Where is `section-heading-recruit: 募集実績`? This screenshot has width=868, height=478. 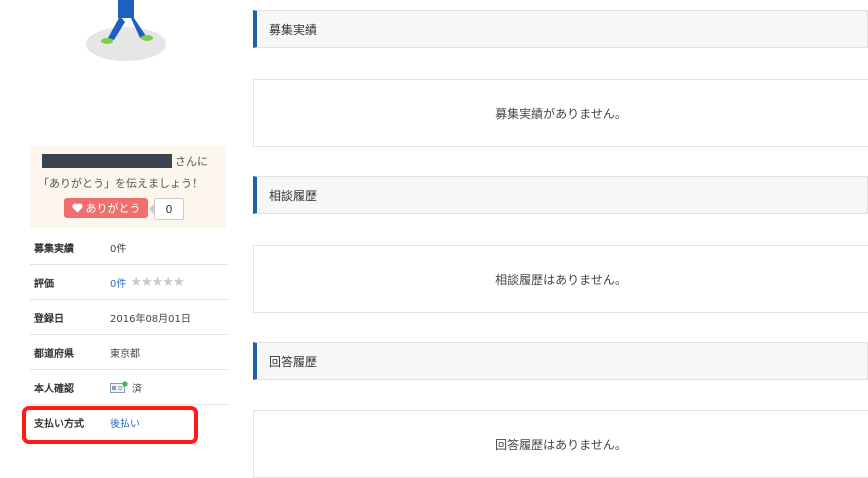 section-heading-recruit: 募集実績 is located at coordinates (560, 29).